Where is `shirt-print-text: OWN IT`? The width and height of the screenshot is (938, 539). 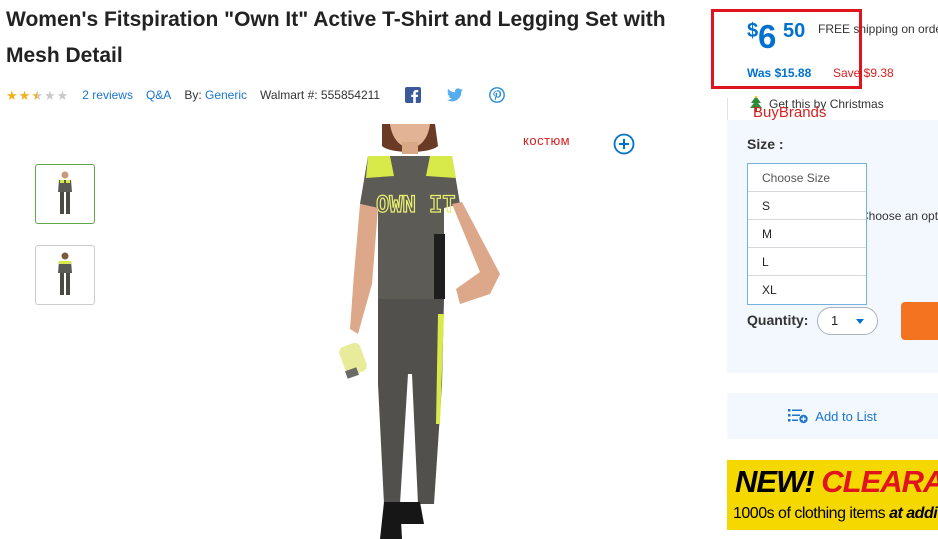 shirt-print-text: OWN IT is located at coordinates (415, 205).